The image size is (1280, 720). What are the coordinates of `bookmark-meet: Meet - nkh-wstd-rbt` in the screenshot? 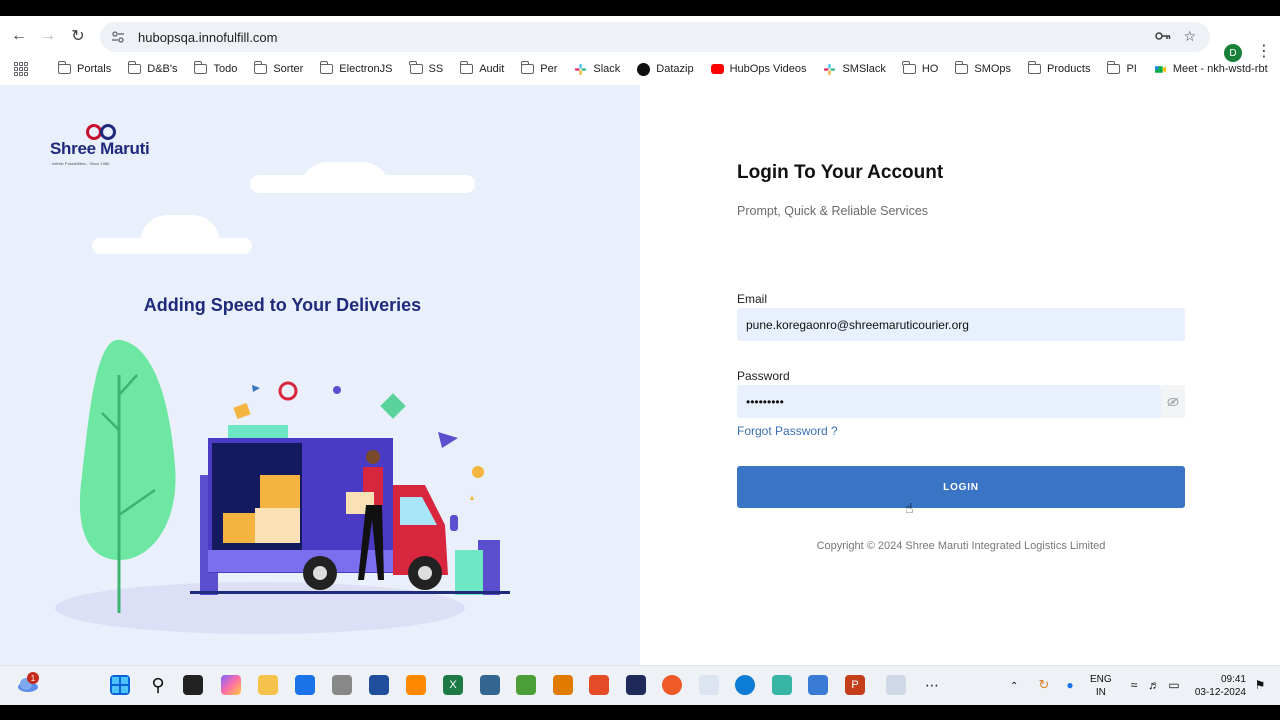 It's located at (1211, 69).